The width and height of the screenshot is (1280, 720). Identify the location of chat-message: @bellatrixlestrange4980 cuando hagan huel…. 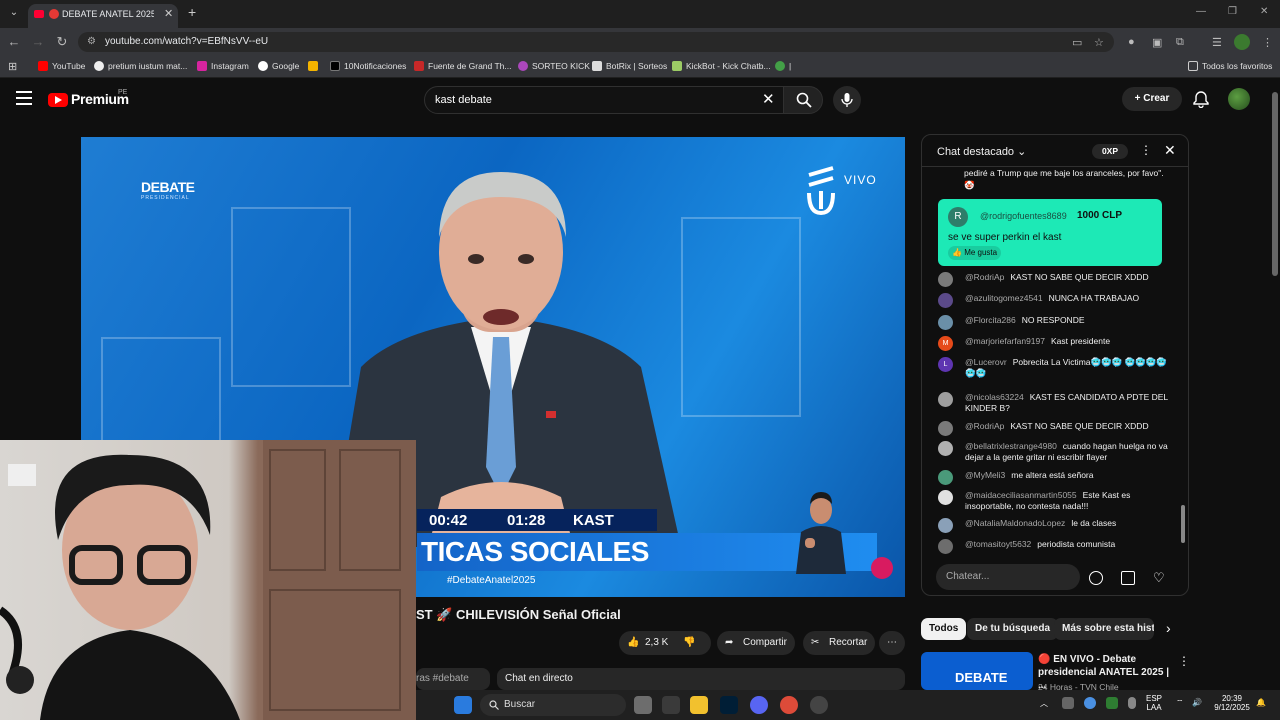
(1055, 452).